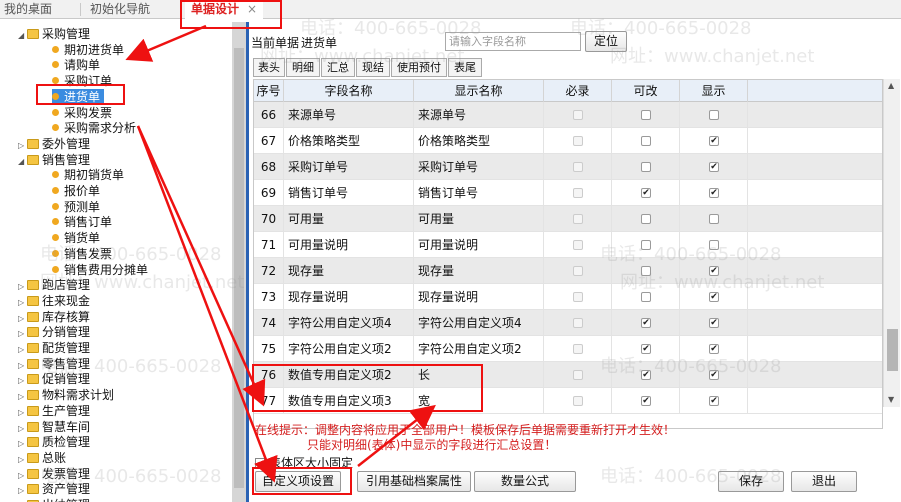  I want to click on cell-display: 价格策略类型, so click(479, 141).